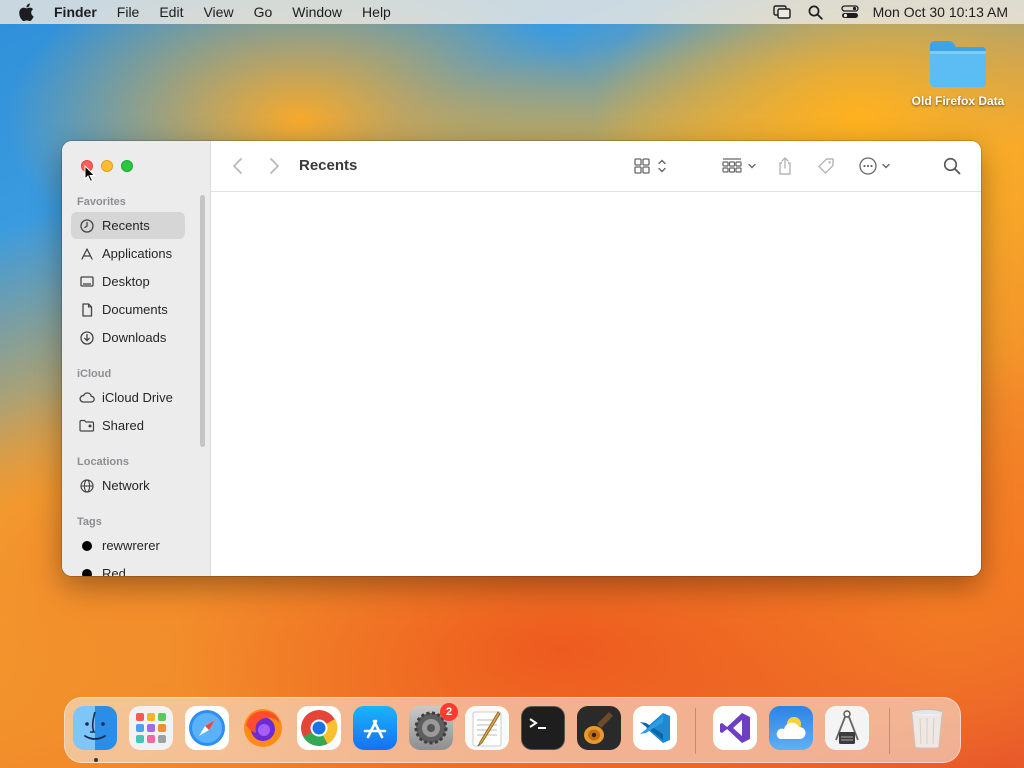 Image resolution: width=1024 pixels, height=768 pixels. I want to click on dock-garageband-icon, so click(599, 728).